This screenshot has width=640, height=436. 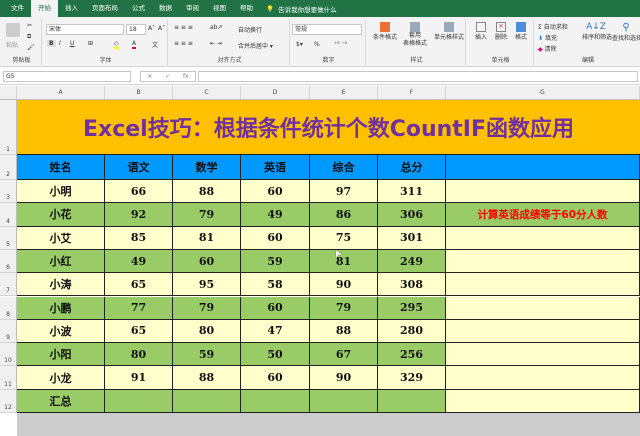 What do you see at coordinates (29, 25) in the screenshot?
I see `cut-icon: ✂` at bounding box center [29, 25].